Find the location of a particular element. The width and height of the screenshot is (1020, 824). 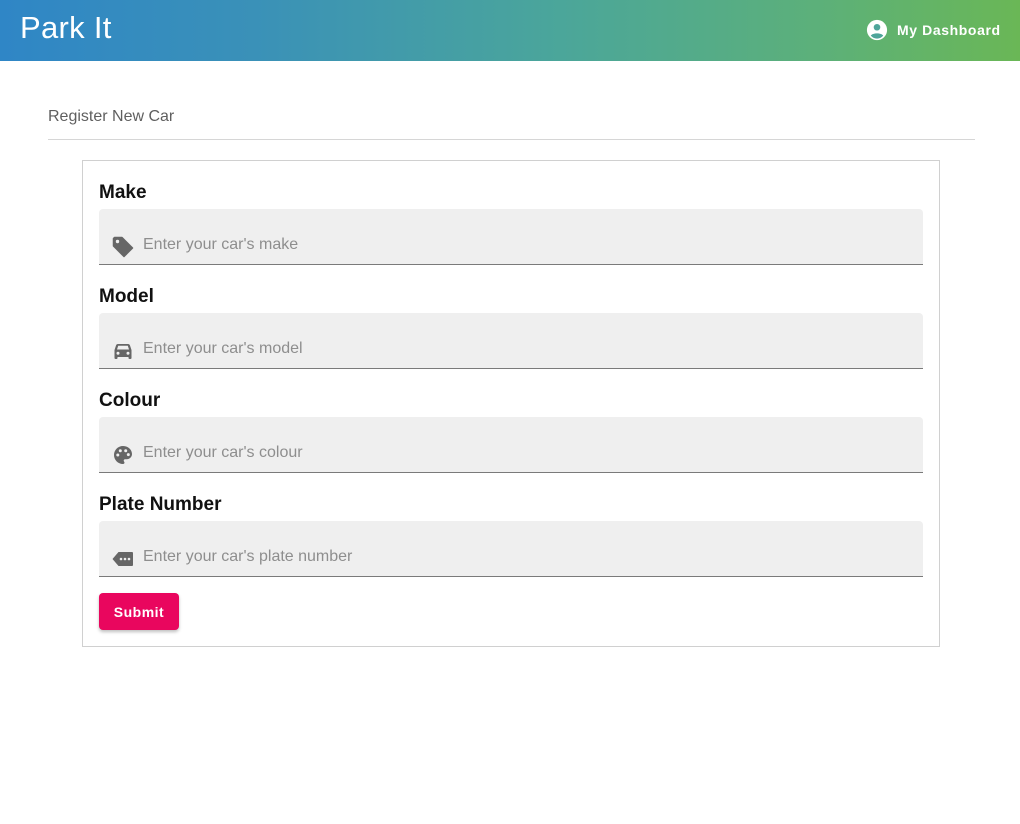

plate-number-field is located at coordinates (511, 549).